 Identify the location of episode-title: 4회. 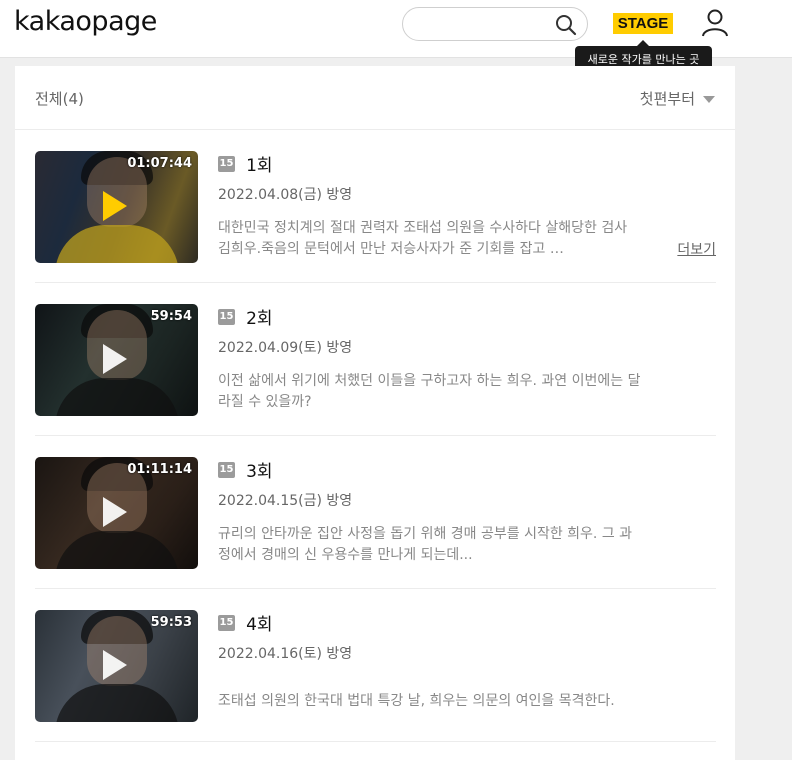
(259, 622).